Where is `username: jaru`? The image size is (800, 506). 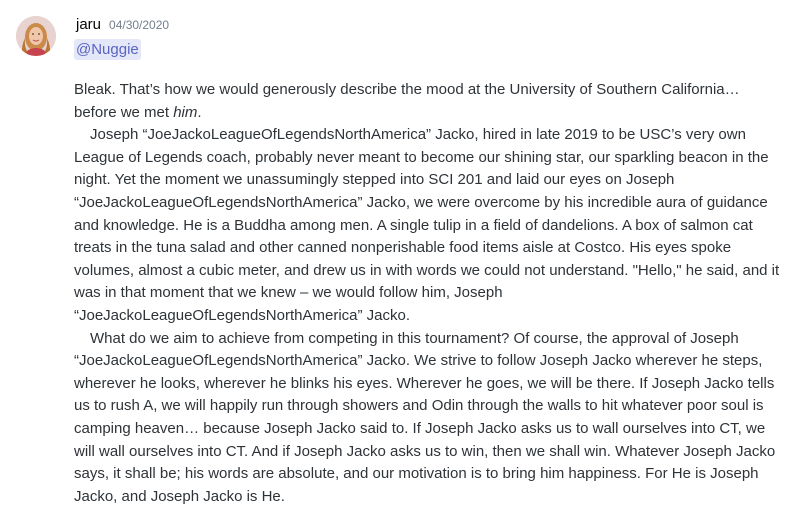 username: jaru is located at coordinates (88, 24).